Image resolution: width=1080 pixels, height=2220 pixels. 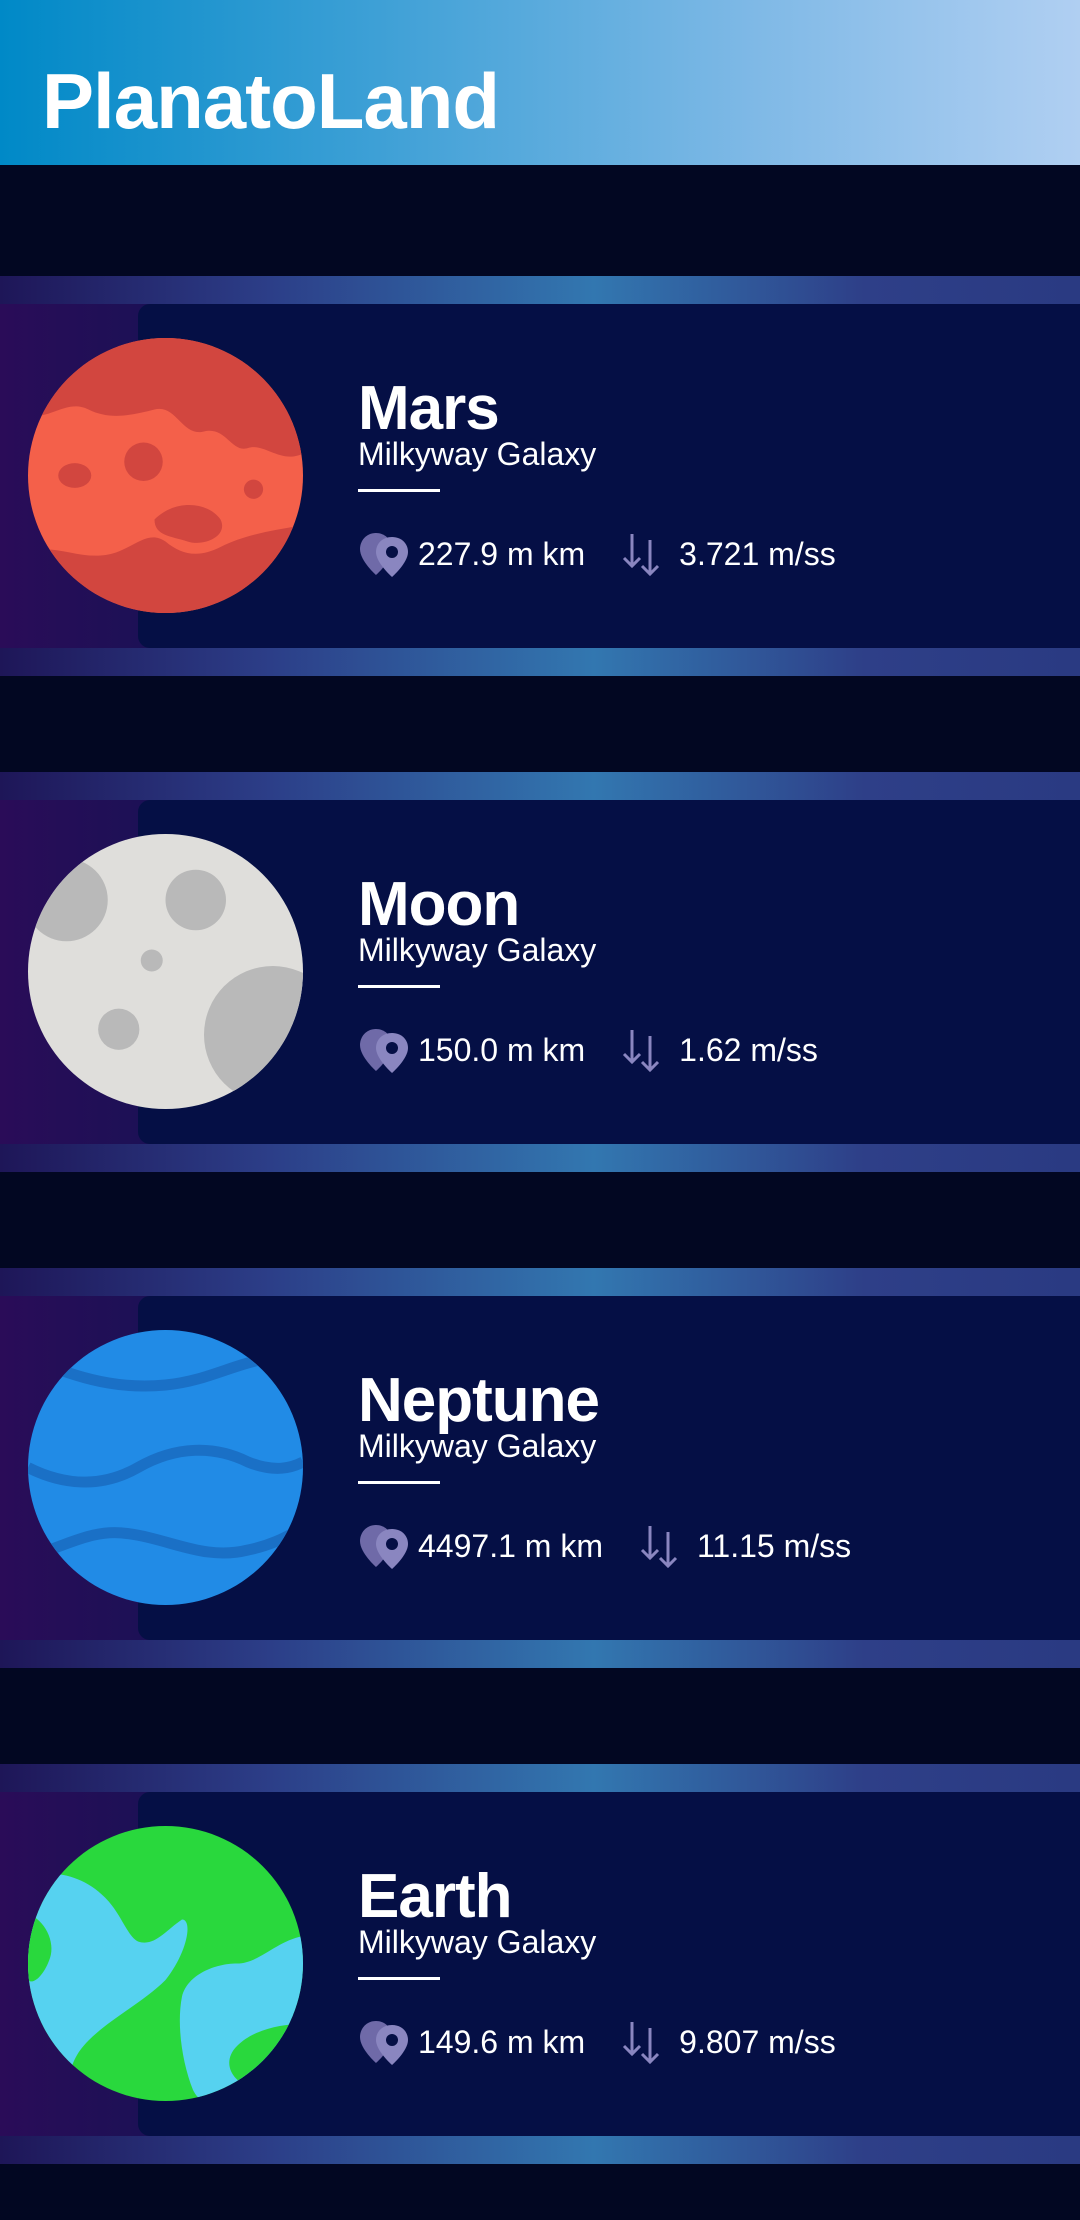 I want to click on planet-name: Earth, so click(x=435, y=1896).